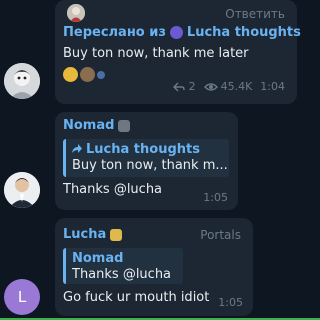 The width and height of the screenshot is (320, 320). I want to click on forward-header: Переслано из Lucha thoughts, so click(182, 32).